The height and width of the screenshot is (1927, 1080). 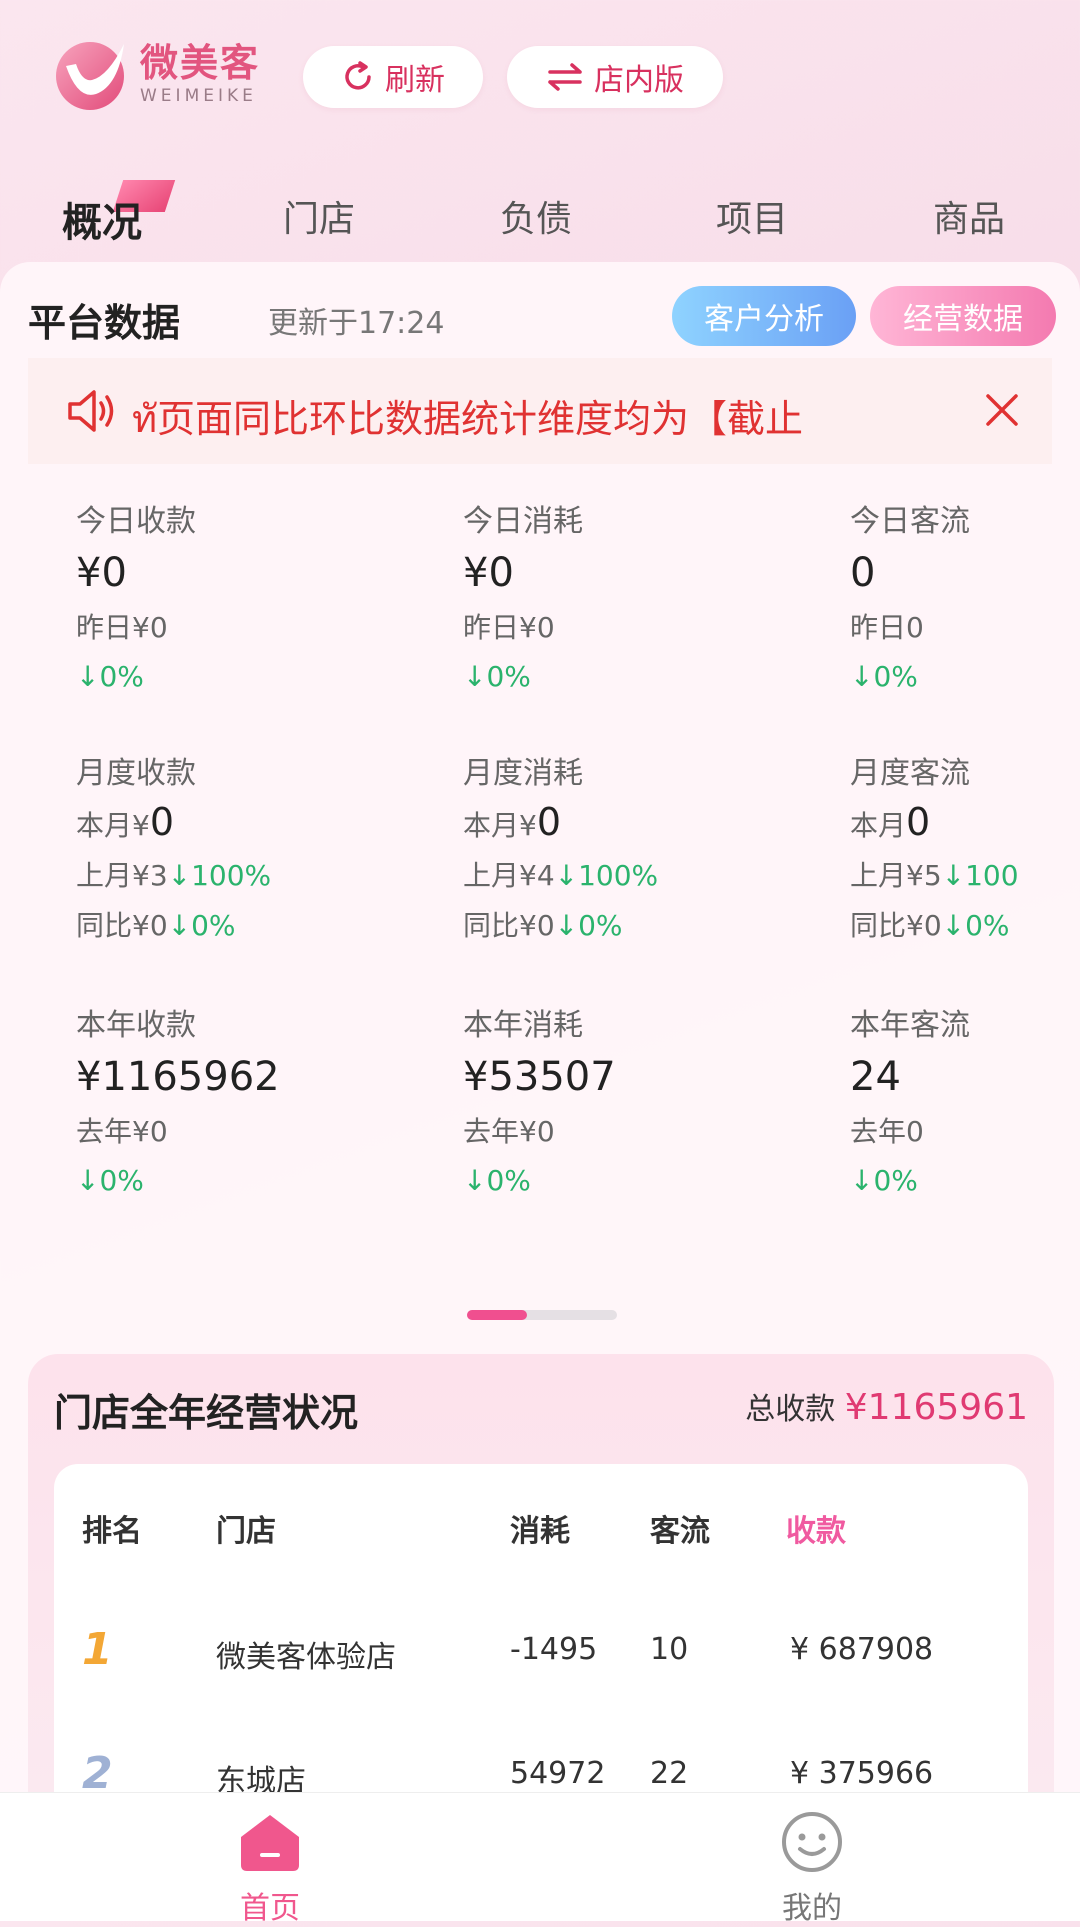 I want to click on tab-liabilities: 负债, so click(x=536, y=216).